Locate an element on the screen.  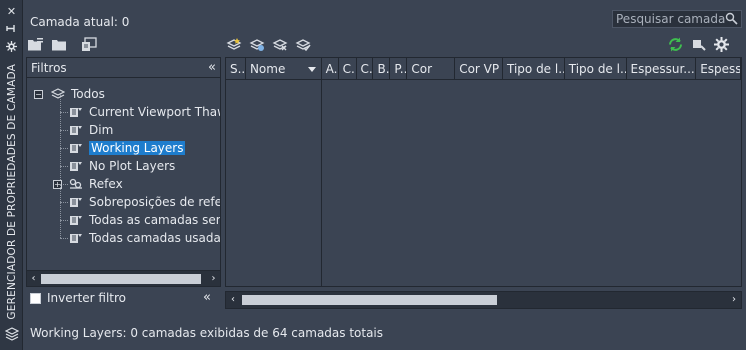
collapse-panel-icon: « is located at coordinates (207, 298).